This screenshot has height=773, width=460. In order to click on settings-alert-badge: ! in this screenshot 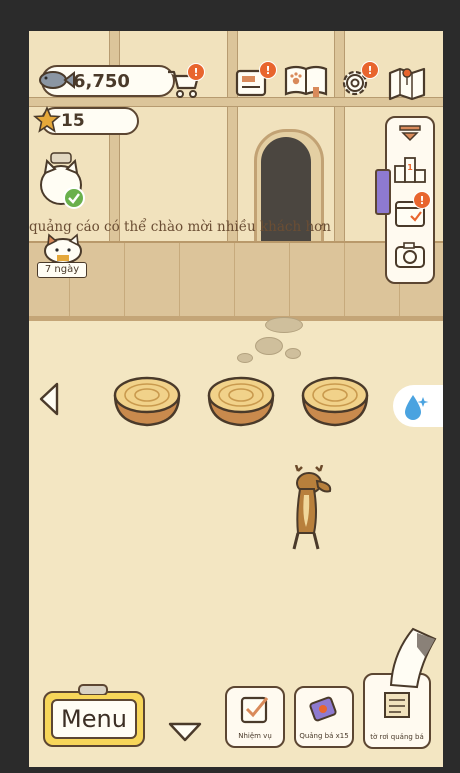, I will do `click(370, 70)`.